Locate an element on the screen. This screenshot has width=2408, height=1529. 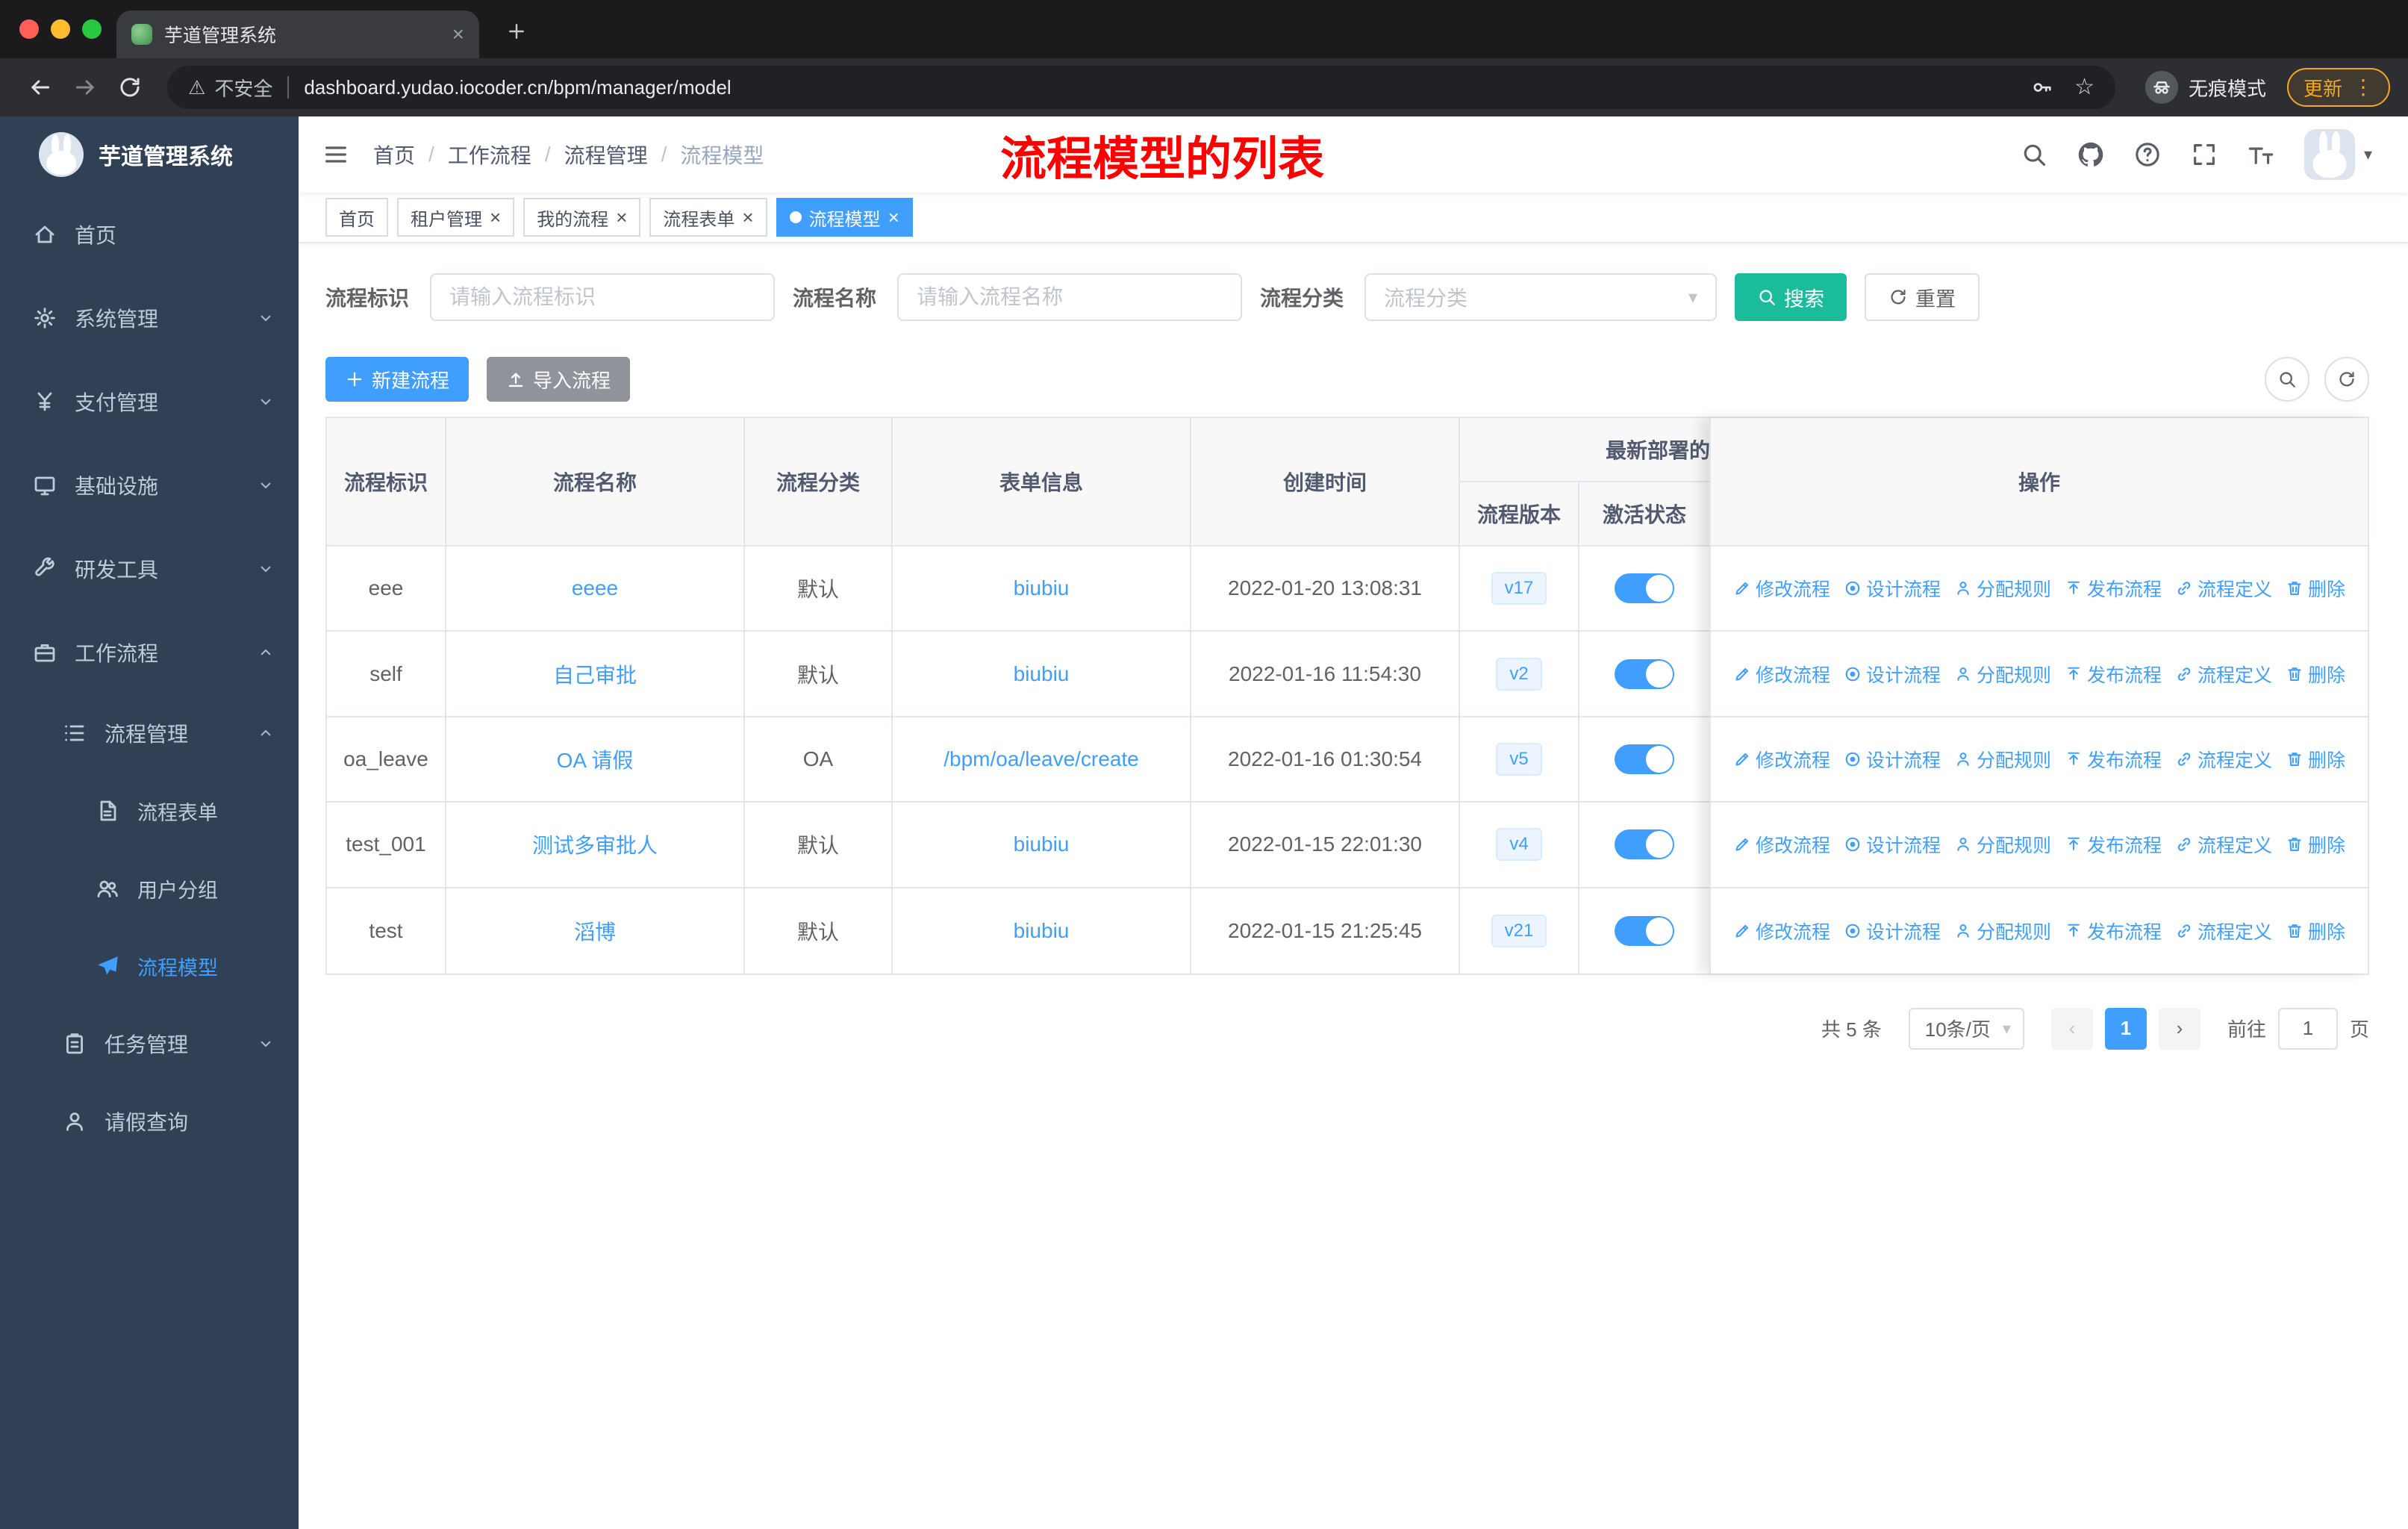
breadcrumb-process-management: 流程管理 is located at coordinates (606, 154).